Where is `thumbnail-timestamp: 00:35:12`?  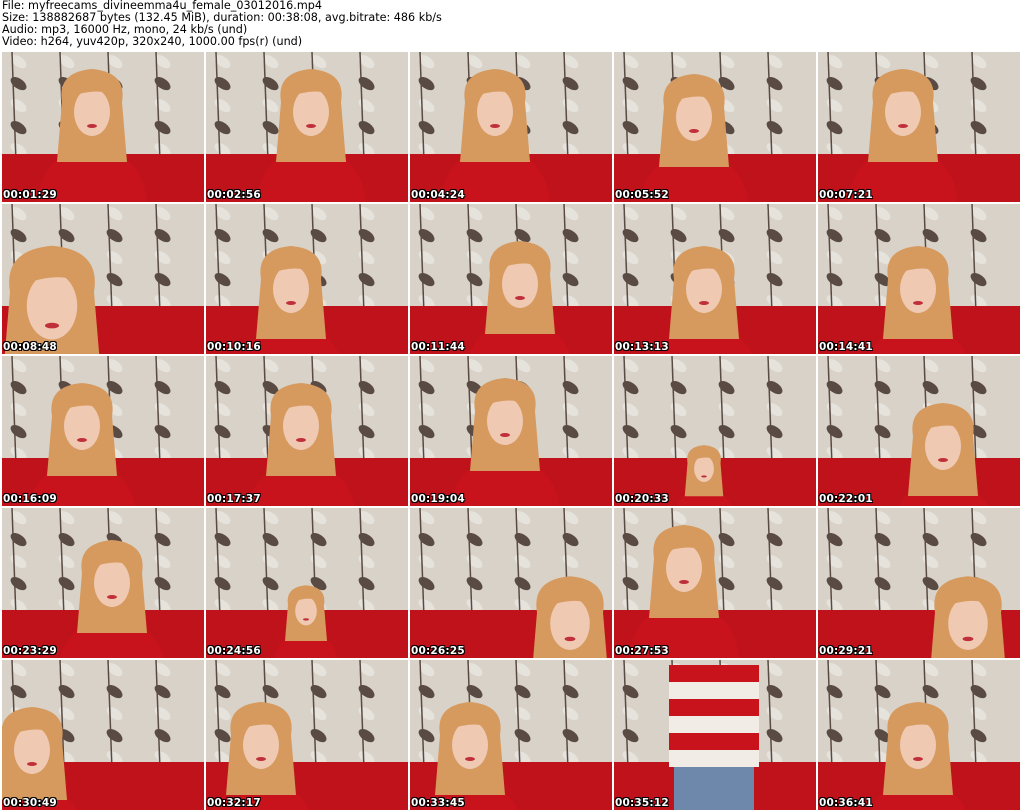
thumbnail-timestamp: 00:35:12 is located at coordinates (642, 803).